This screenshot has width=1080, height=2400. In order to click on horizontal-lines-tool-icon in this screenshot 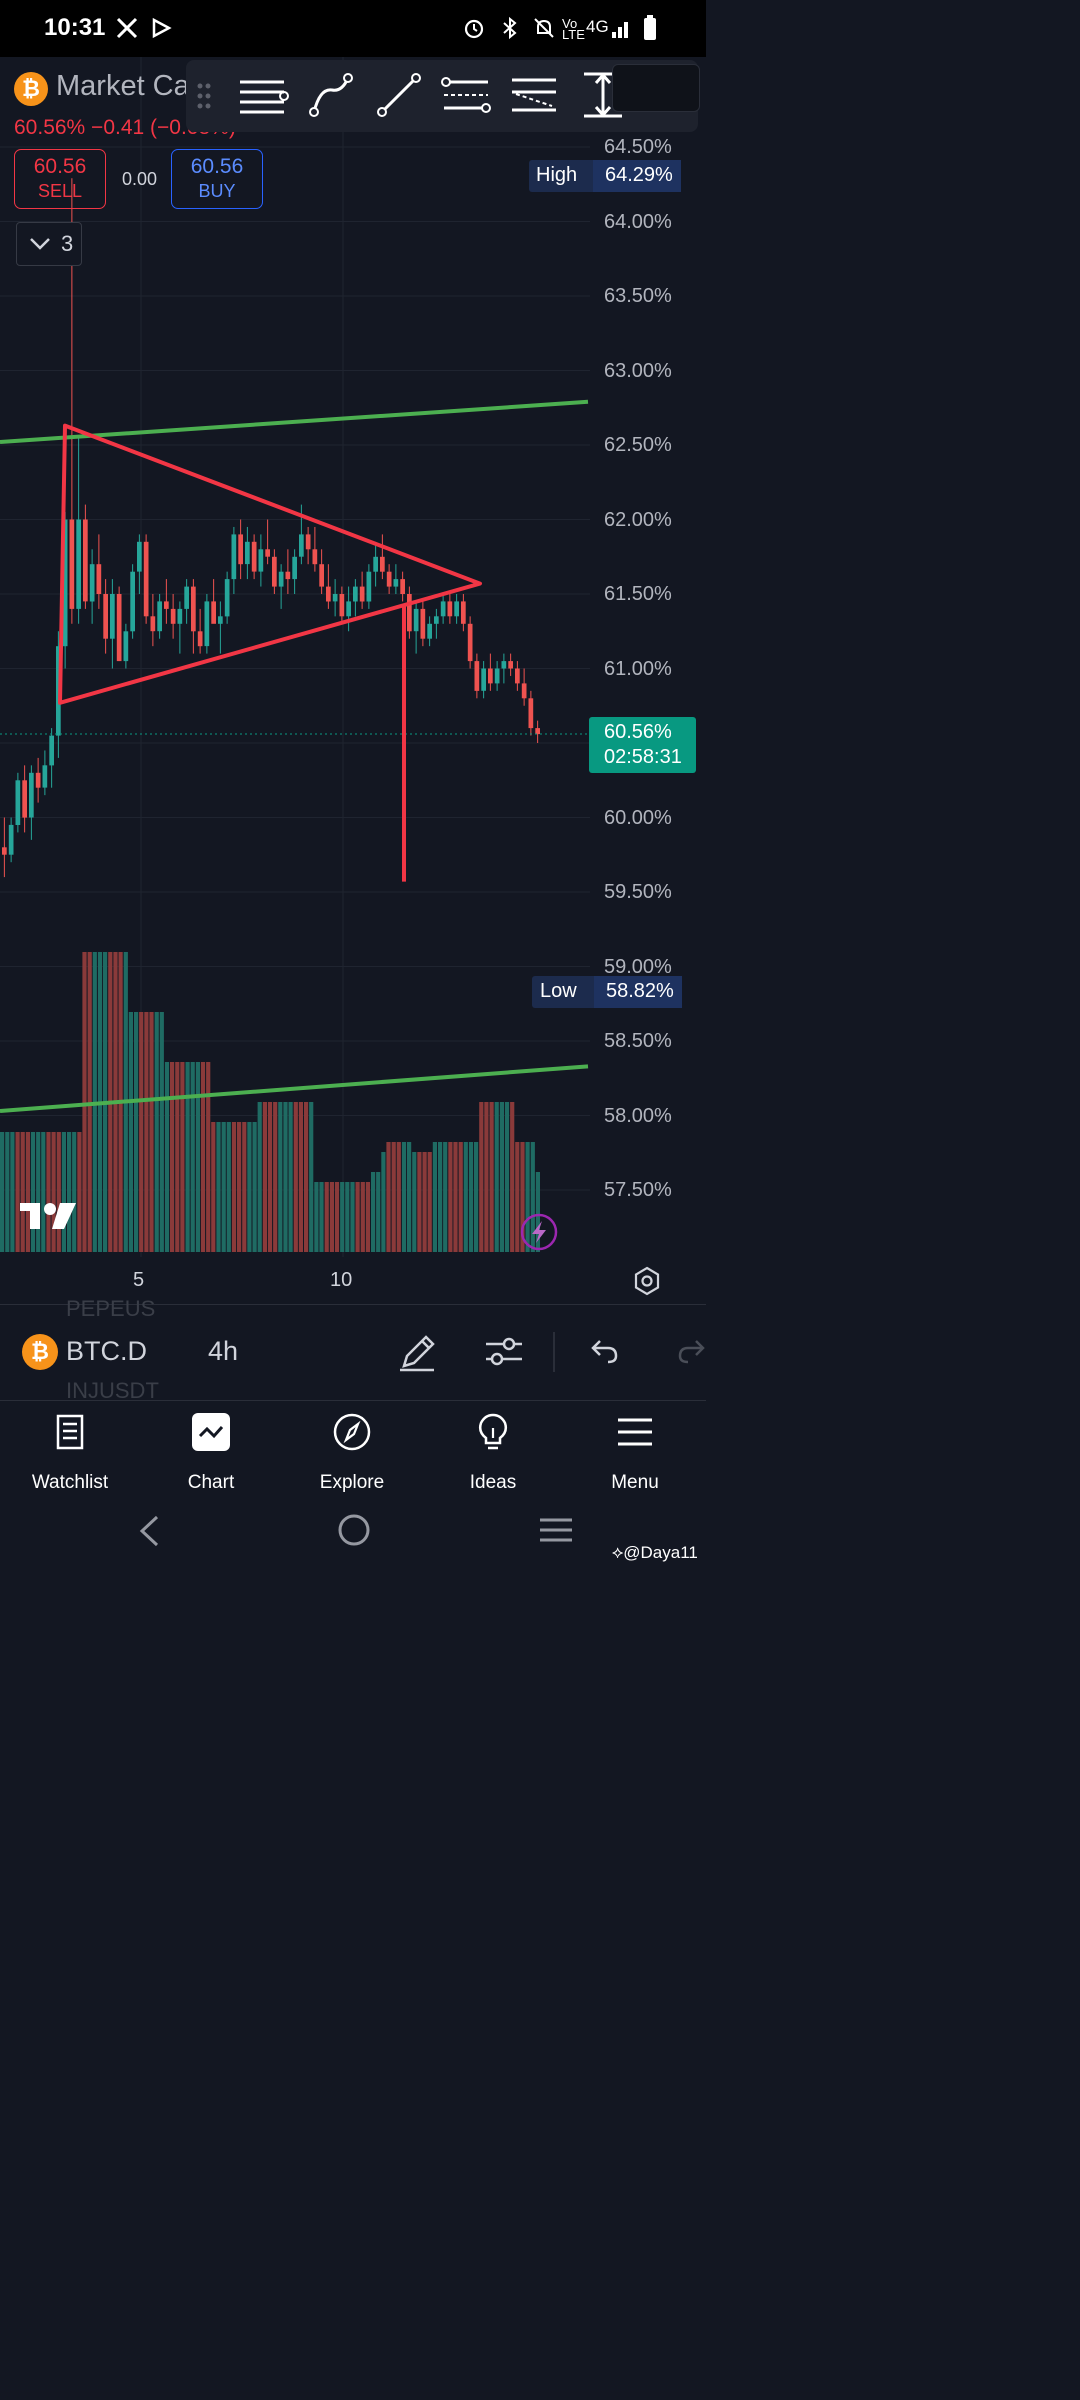, I will do `click(263, 95)`.